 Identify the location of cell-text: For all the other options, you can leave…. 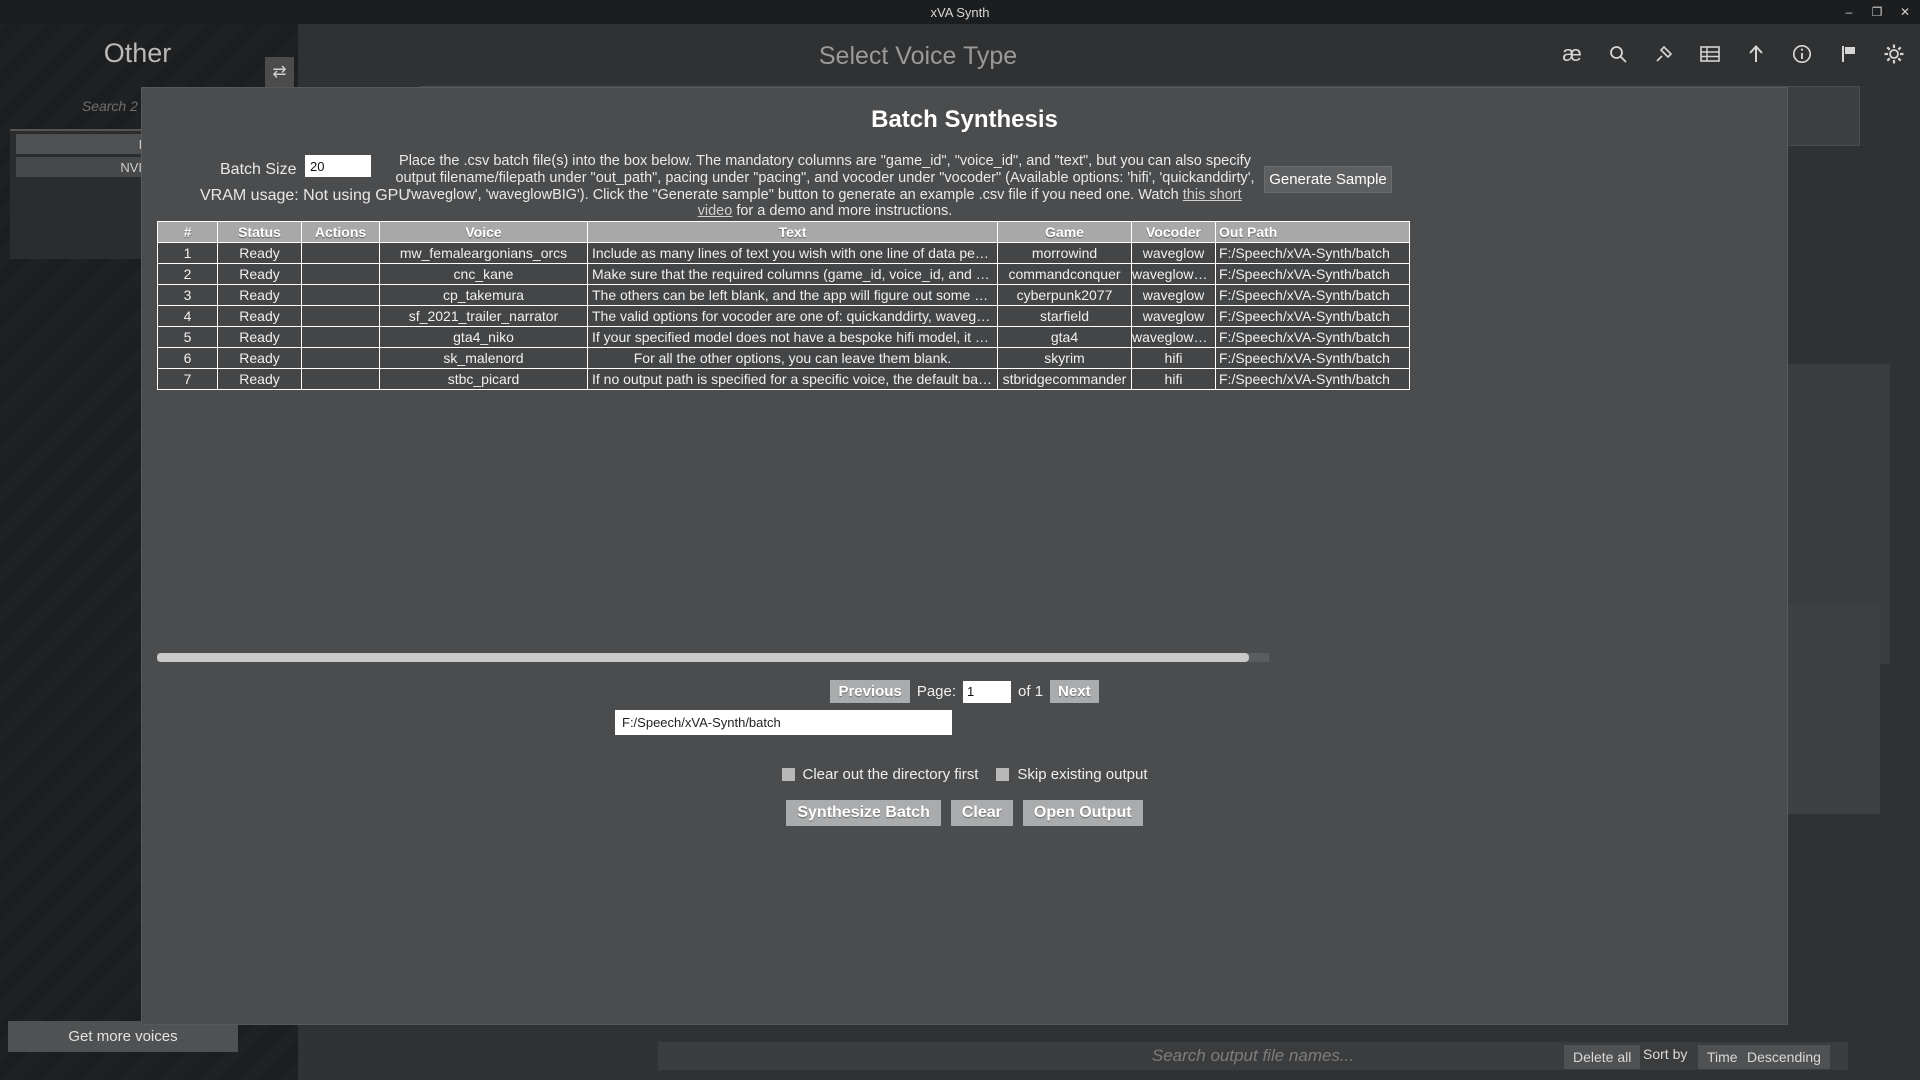
(792, 358).